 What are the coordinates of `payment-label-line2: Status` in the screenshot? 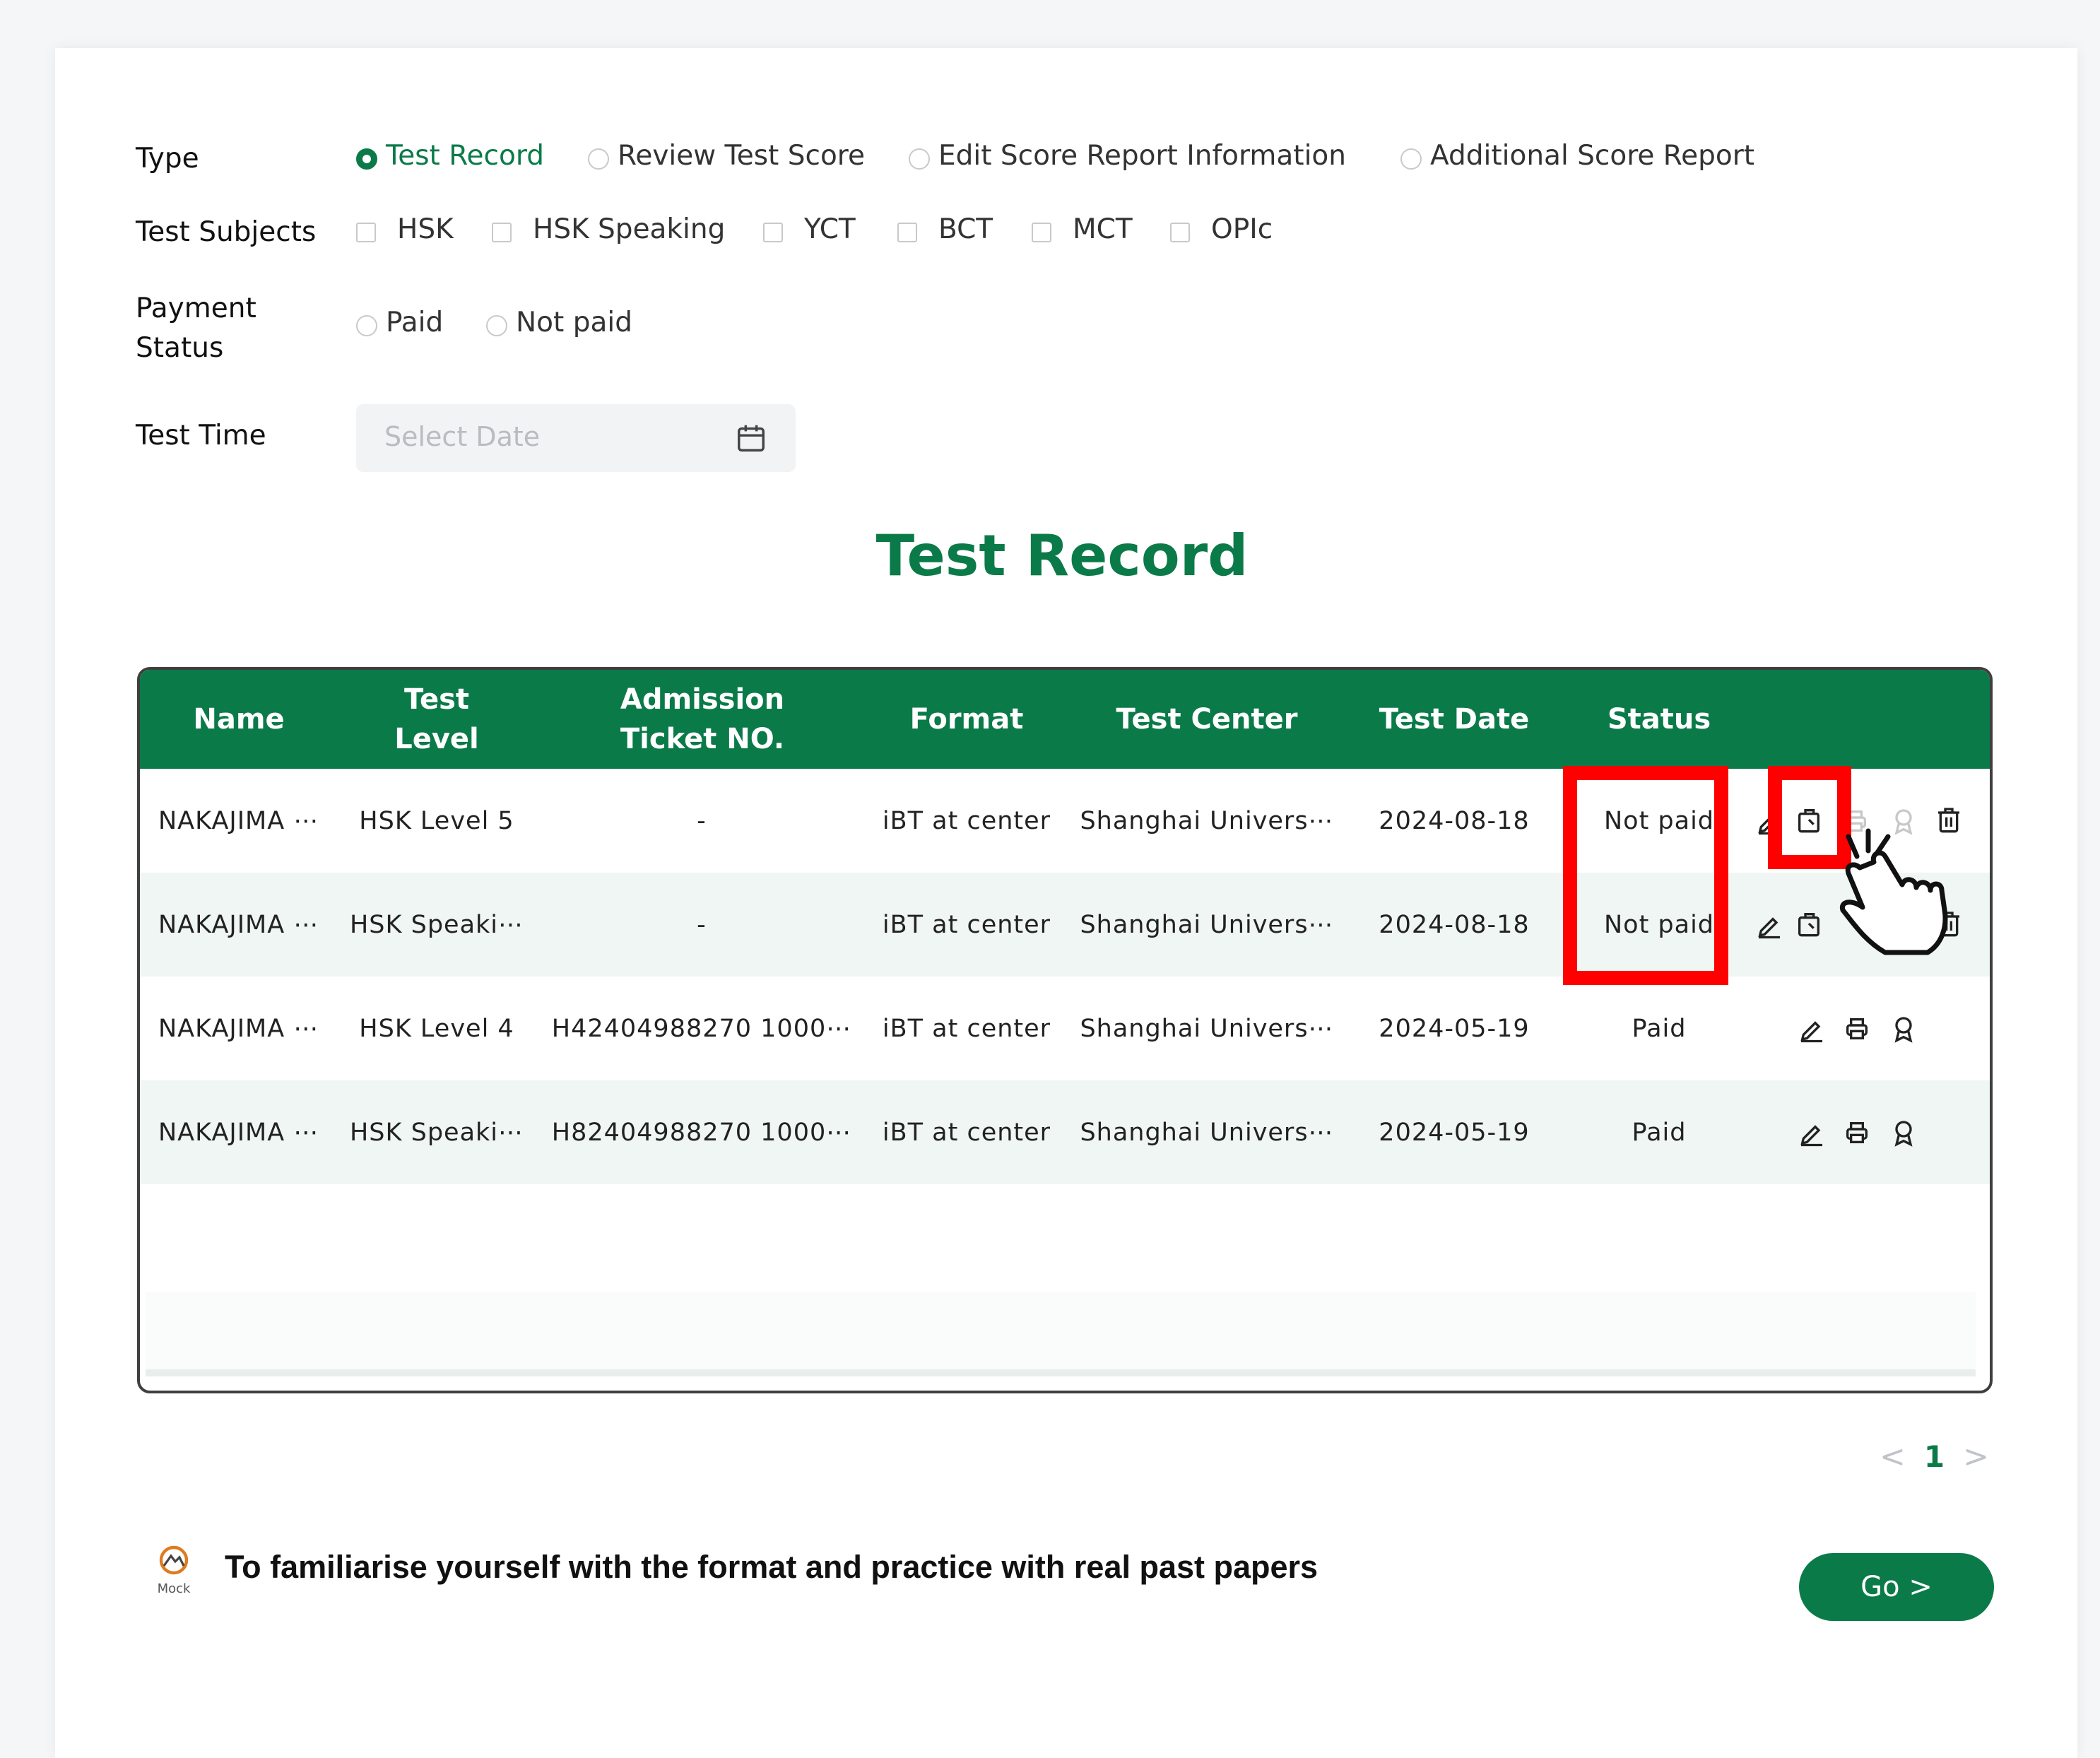 It's located at (180, 348).